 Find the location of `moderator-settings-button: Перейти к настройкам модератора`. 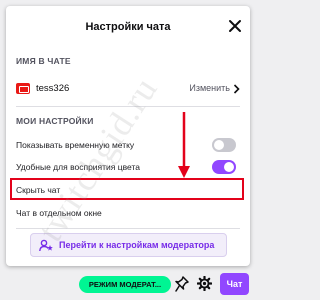

moderator-settings-button: Перейти к настройкам модератора is located at coordinates (128, 245).